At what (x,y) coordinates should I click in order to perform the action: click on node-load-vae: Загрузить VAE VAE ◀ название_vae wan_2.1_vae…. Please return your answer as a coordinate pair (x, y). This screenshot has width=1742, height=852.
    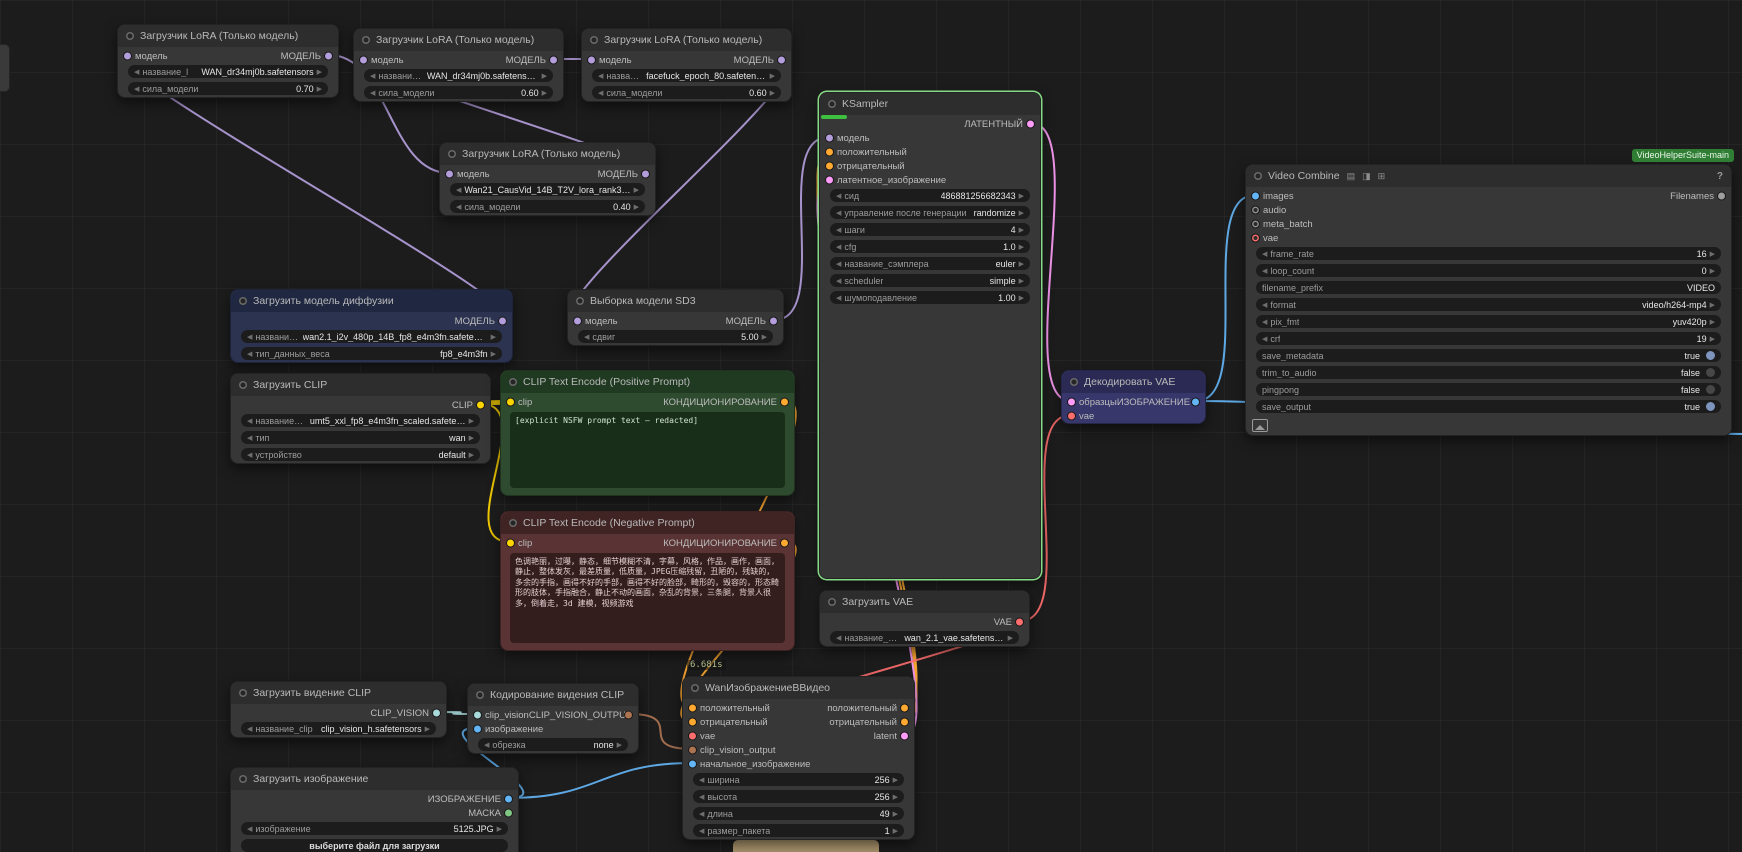
    Looking at the image, I should click on (924, 618).